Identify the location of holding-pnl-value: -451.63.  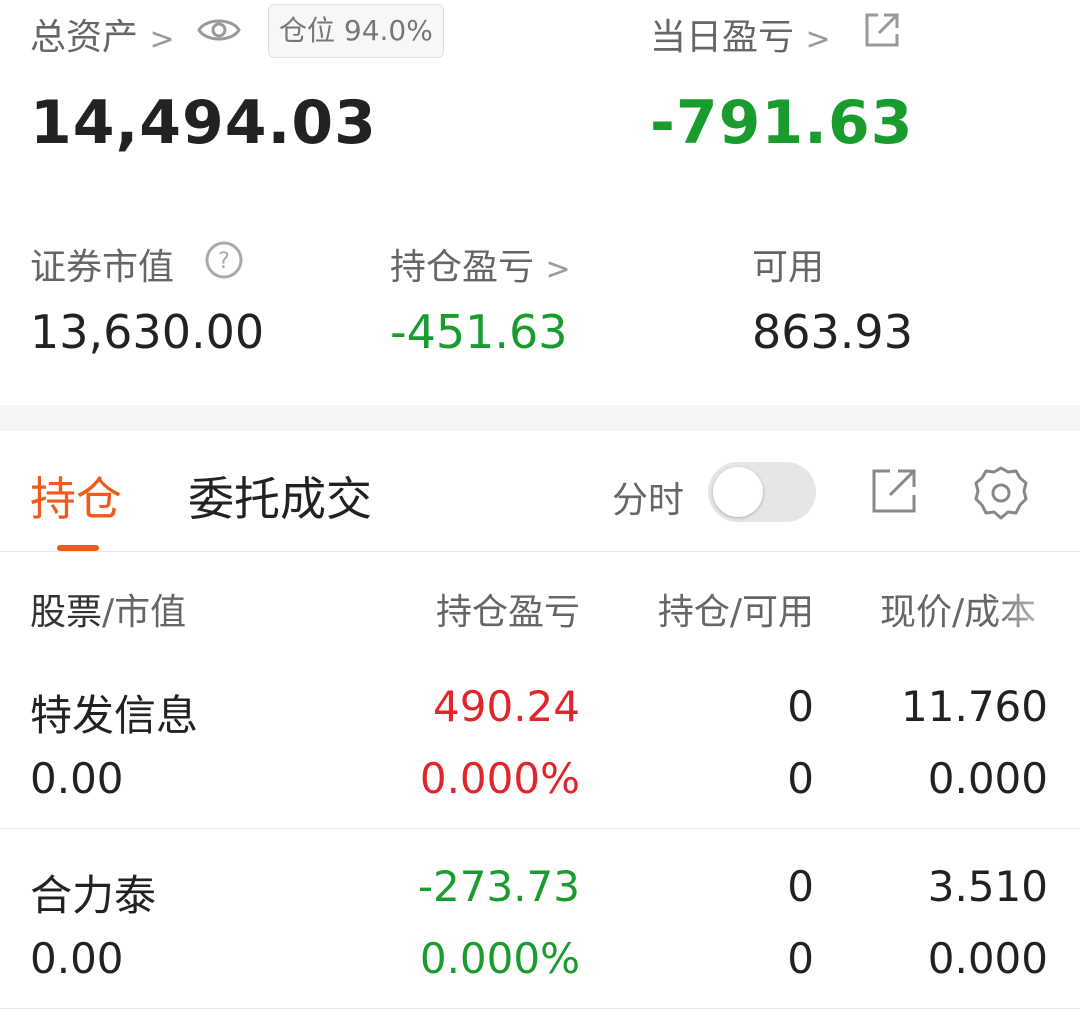
(479, 332).